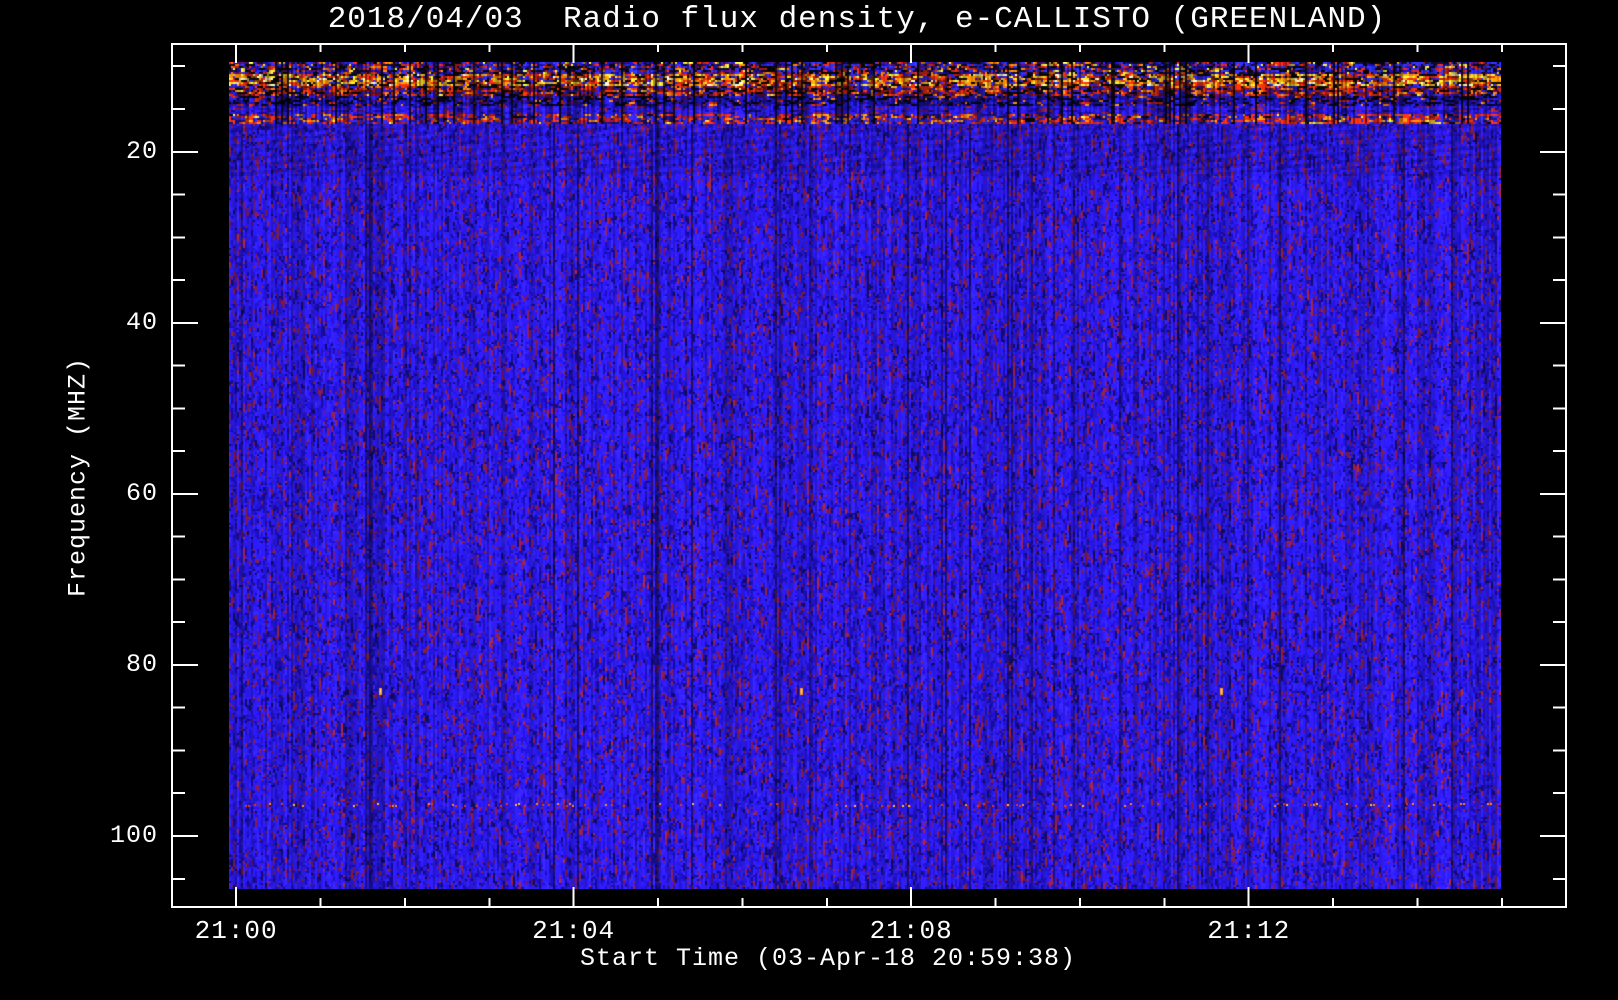 This screenshot has height=1000, width=1618. I want to click on x-tick-label: 21:04, so click(574, 931).